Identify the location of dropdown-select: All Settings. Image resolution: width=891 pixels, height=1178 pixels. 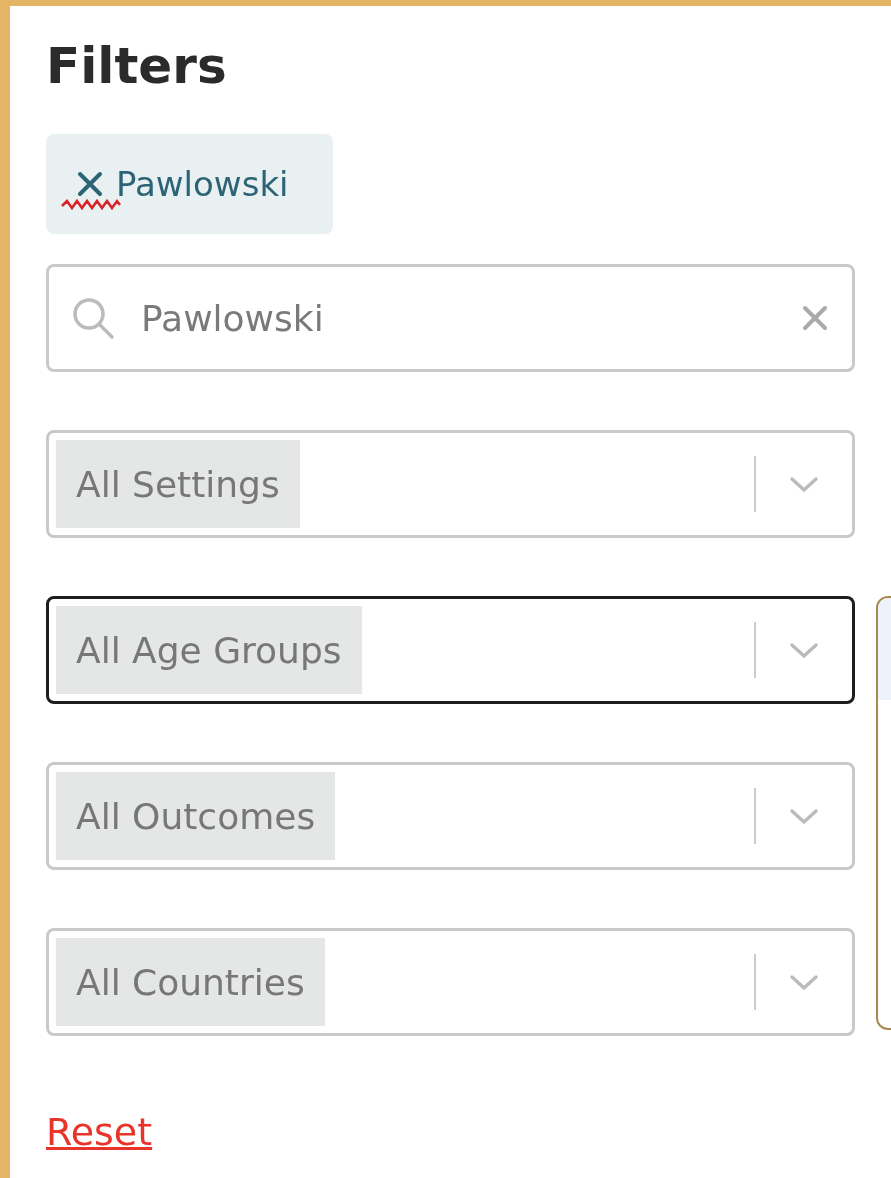
(450, 484).